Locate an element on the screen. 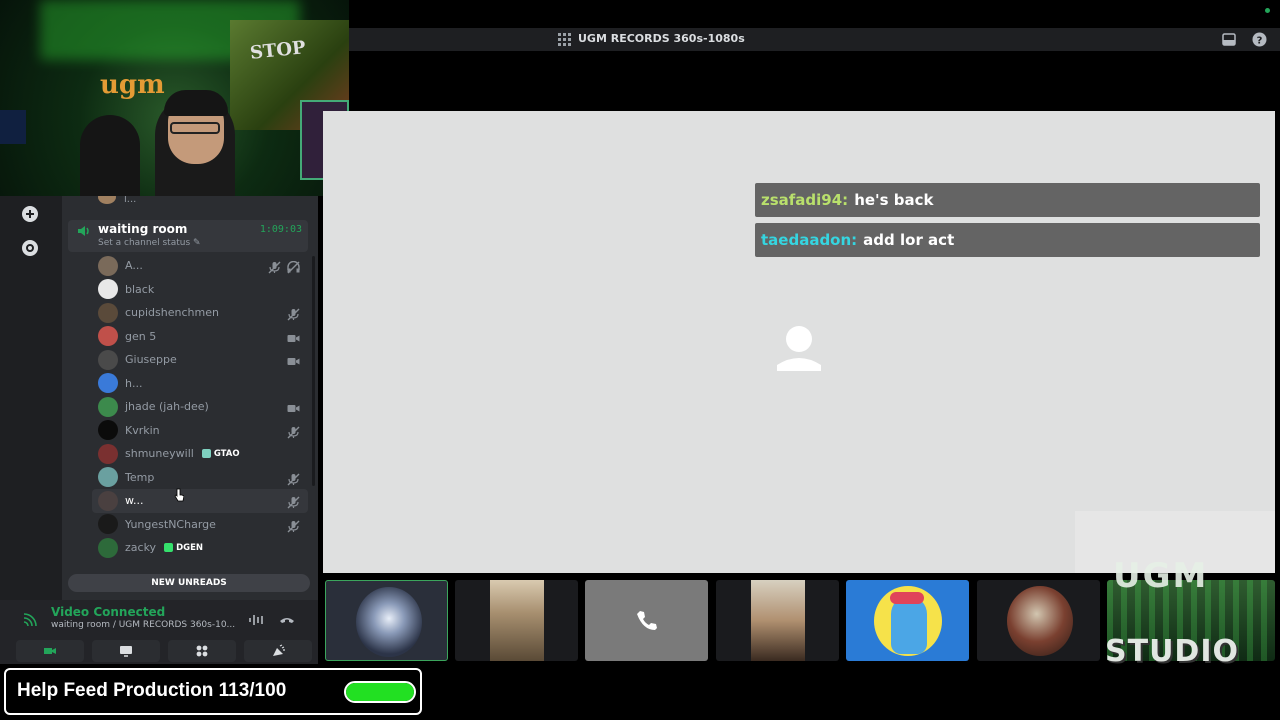  member-row: shmuneywill GTAO is located at coordinates (203, 454).